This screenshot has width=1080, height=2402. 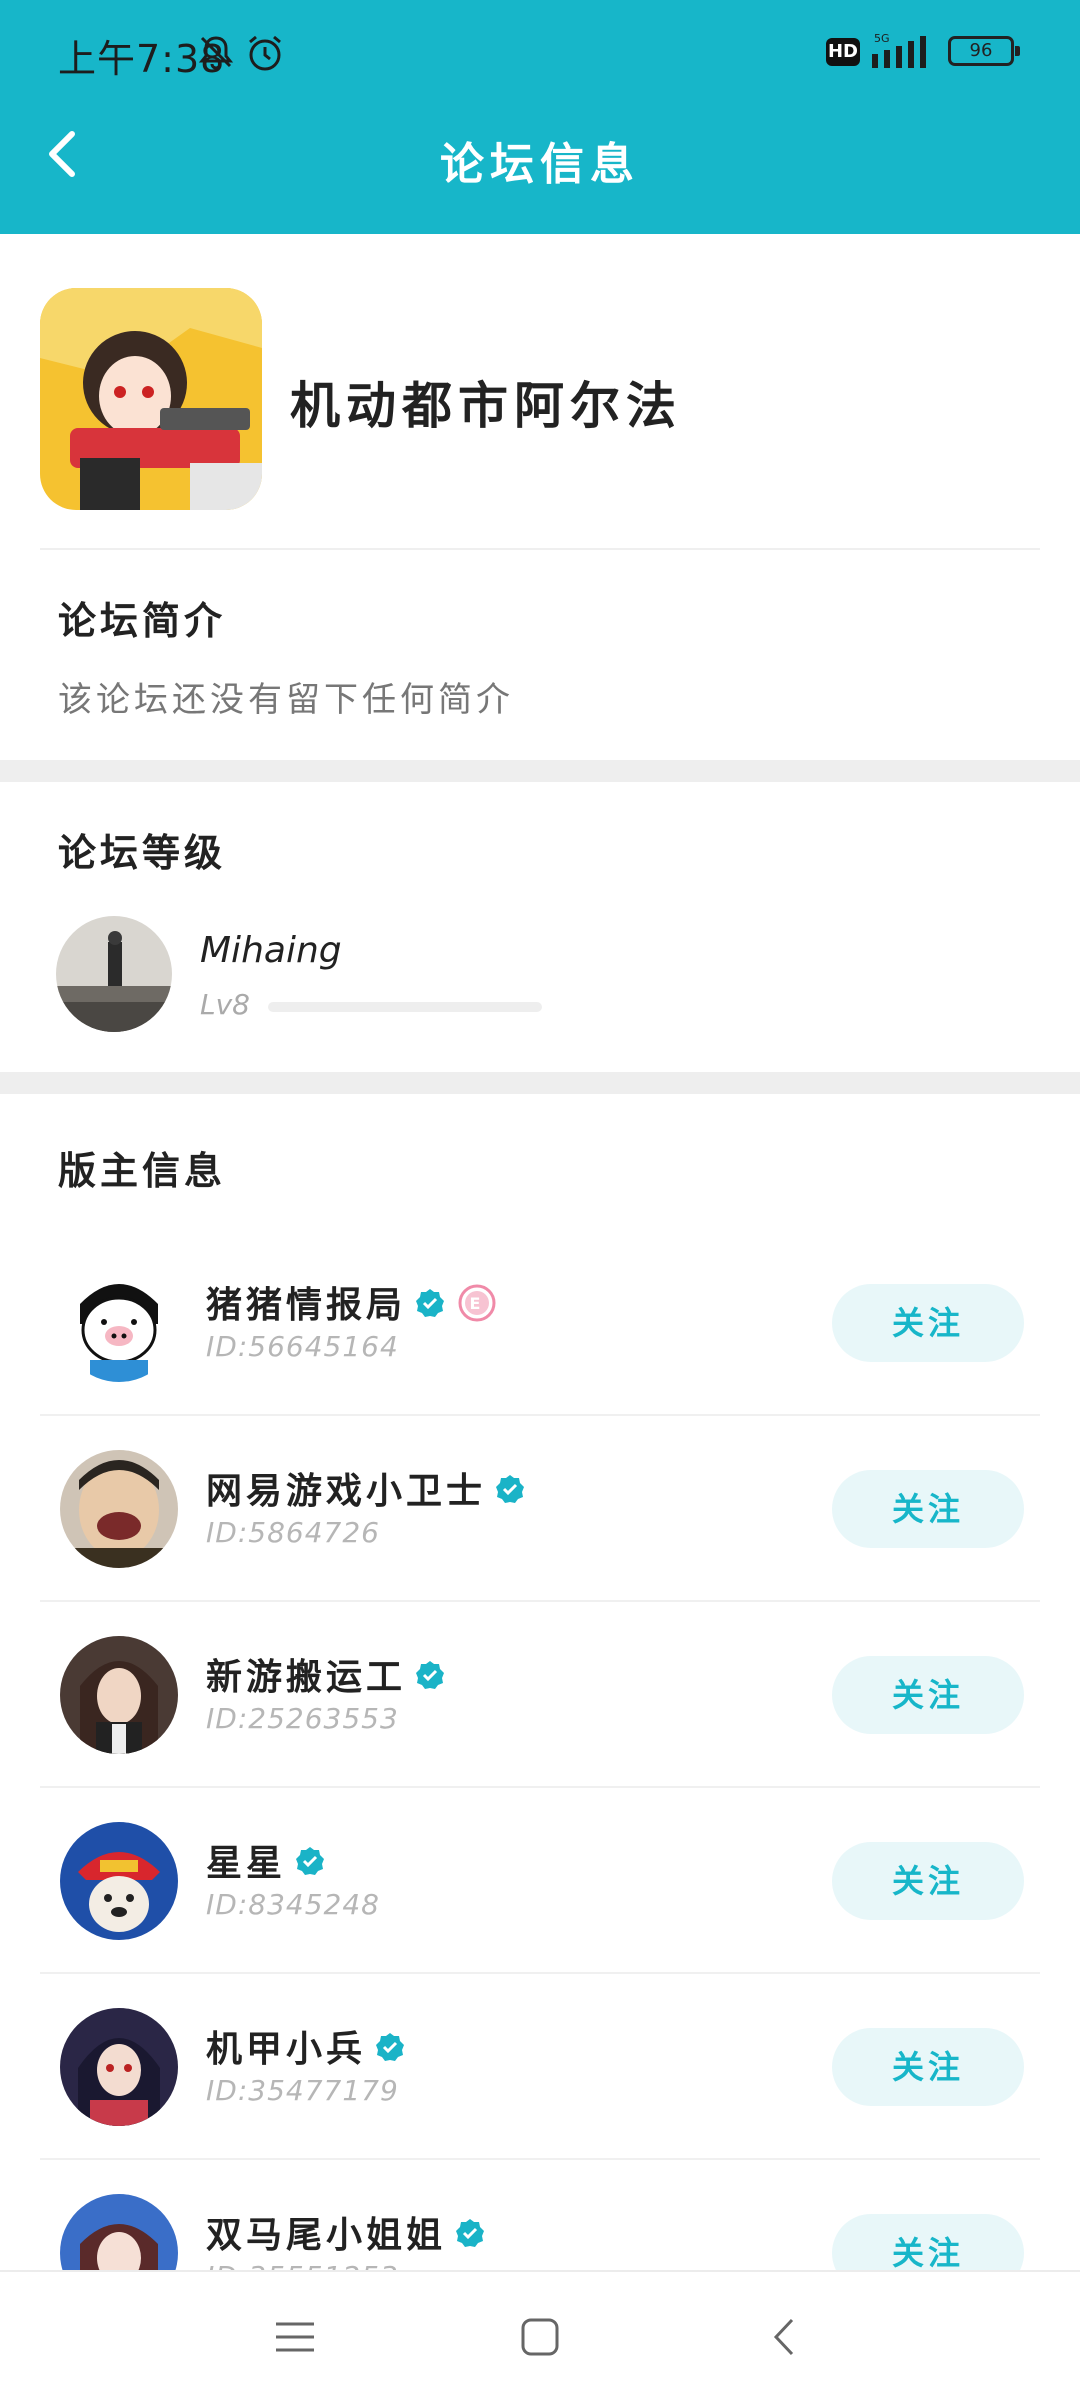 What do you see at coordinates (540, 117) in the screenshot?
I see `app-header: 上午7:38 HD 5G 96 论坛信息` at bounding box center [540, 117].